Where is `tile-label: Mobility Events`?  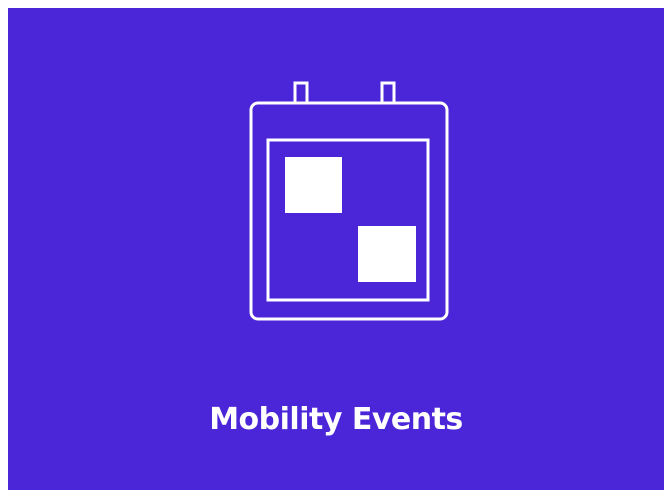
tile-label: Mobility Events is located at coordinates (336, 419).